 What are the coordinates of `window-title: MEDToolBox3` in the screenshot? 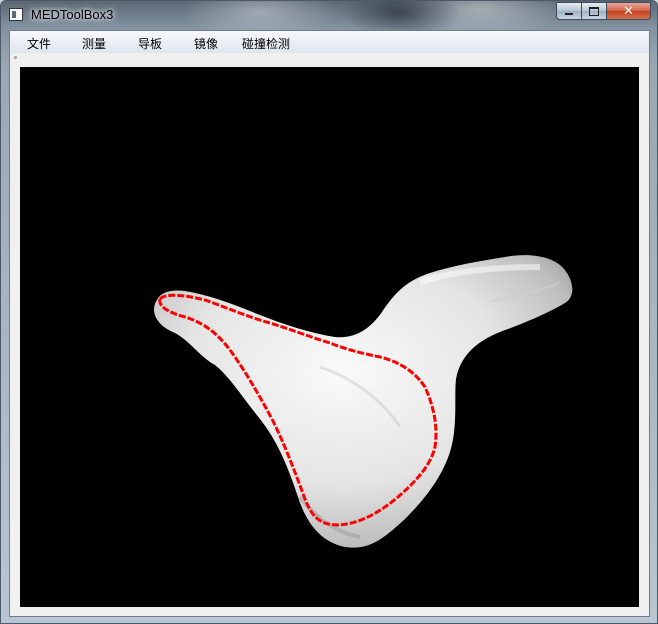 It's located at (72, 14).